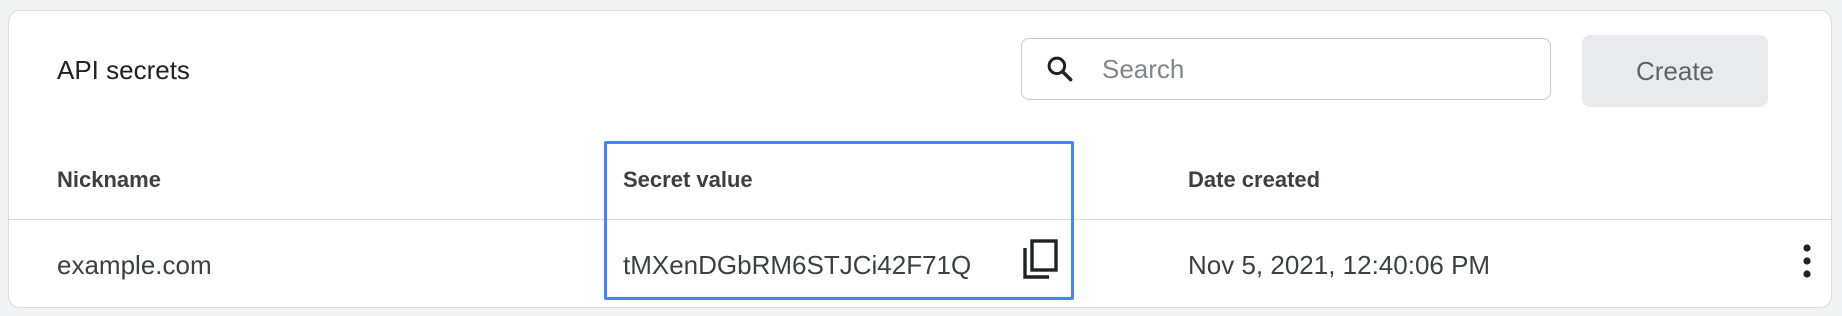 The height and width of the screenshot is (316, 1842). What do you see at coordinates (134, 265) in the screenshot?
I see `nickname-cell: example.com` at bounding box center [134, 265].